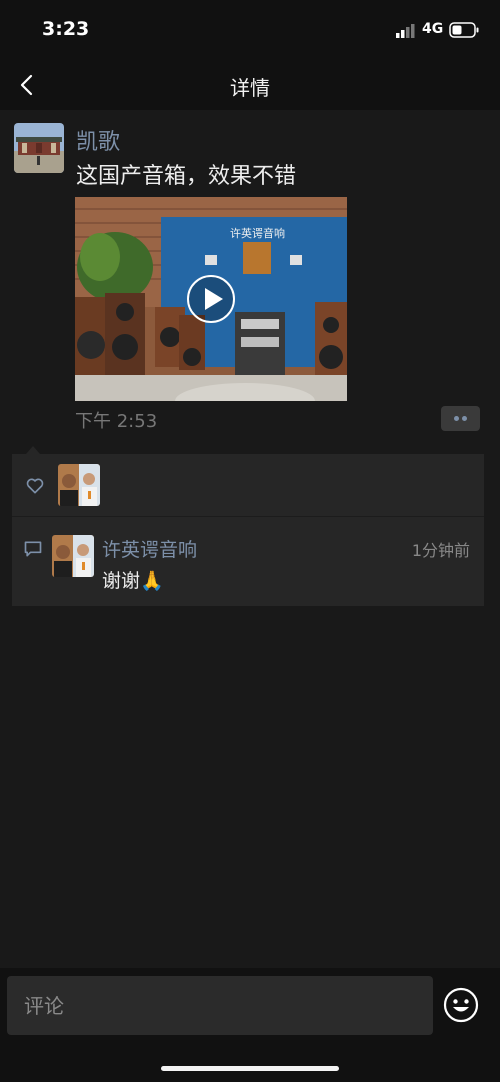 This screenshot has width=500, height=1082. What do you see at coordinates (220, 1005) in the screenshot?
I see `comment-input` at bounding box center [220, 1005].